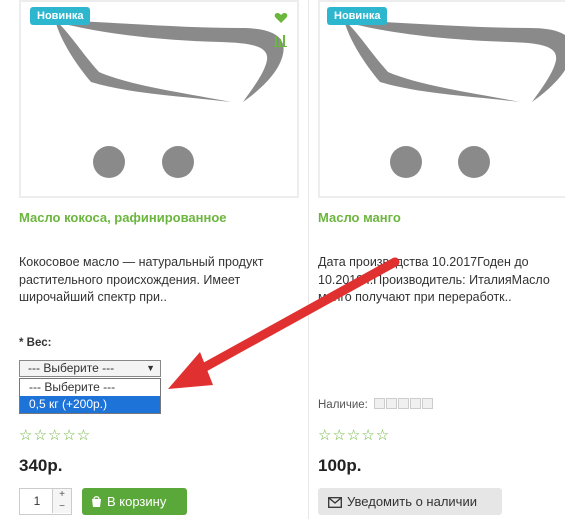  Describe the element at coordinates (35, 343) in the screenshot. I see `weight-option-label: * Вес:` at that location.